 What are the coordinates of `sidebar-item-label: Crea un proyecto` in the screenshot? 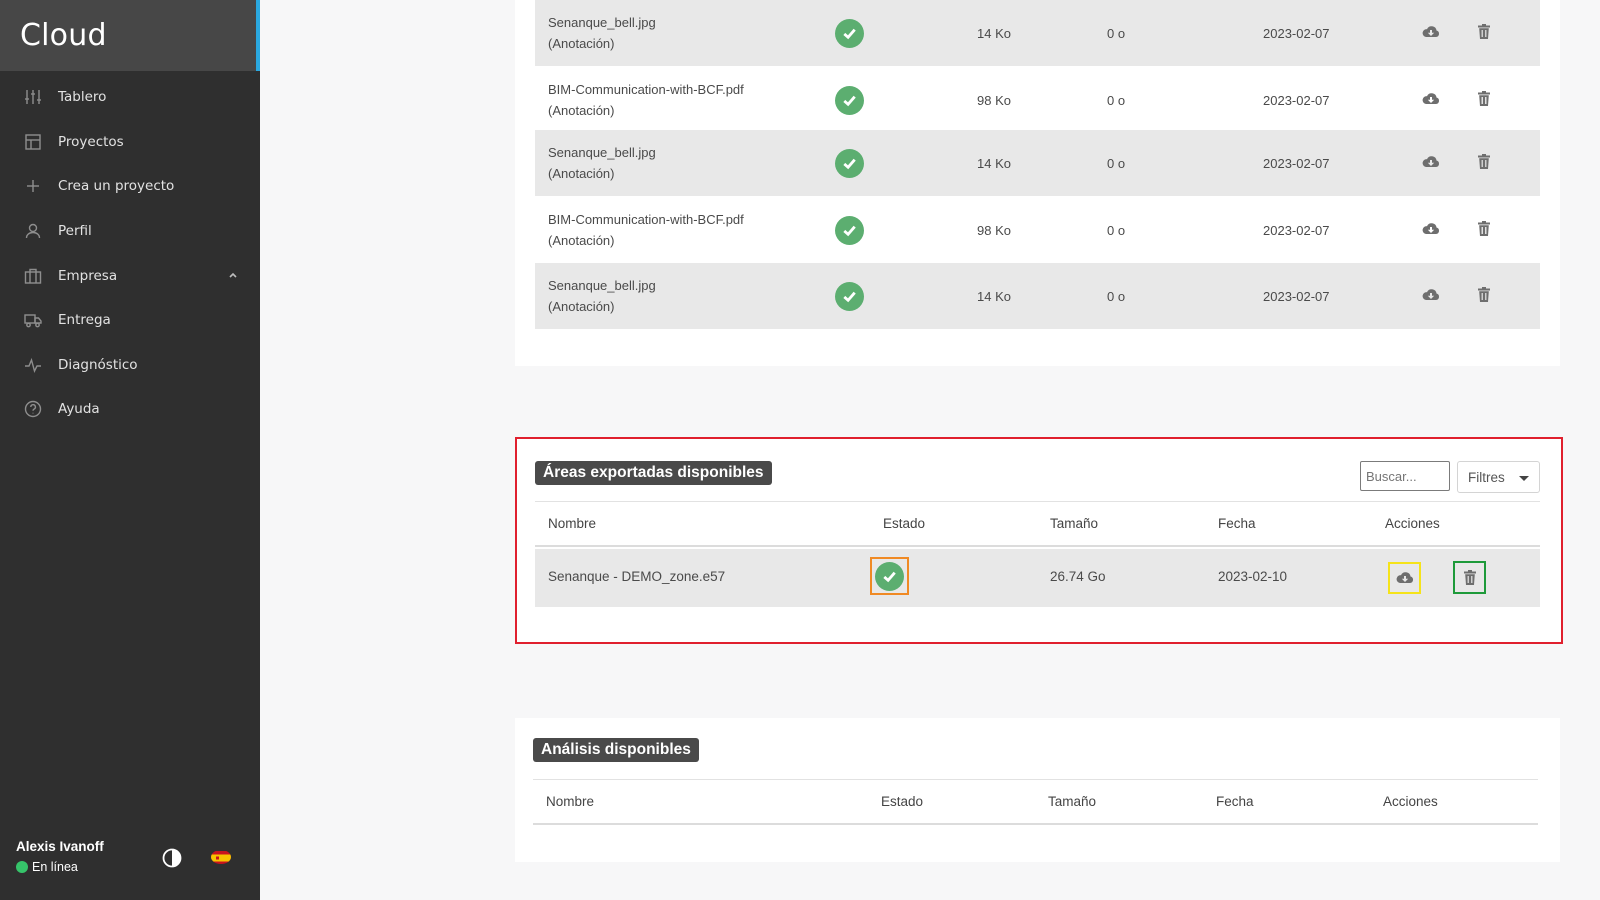 It's located at (116, 186).